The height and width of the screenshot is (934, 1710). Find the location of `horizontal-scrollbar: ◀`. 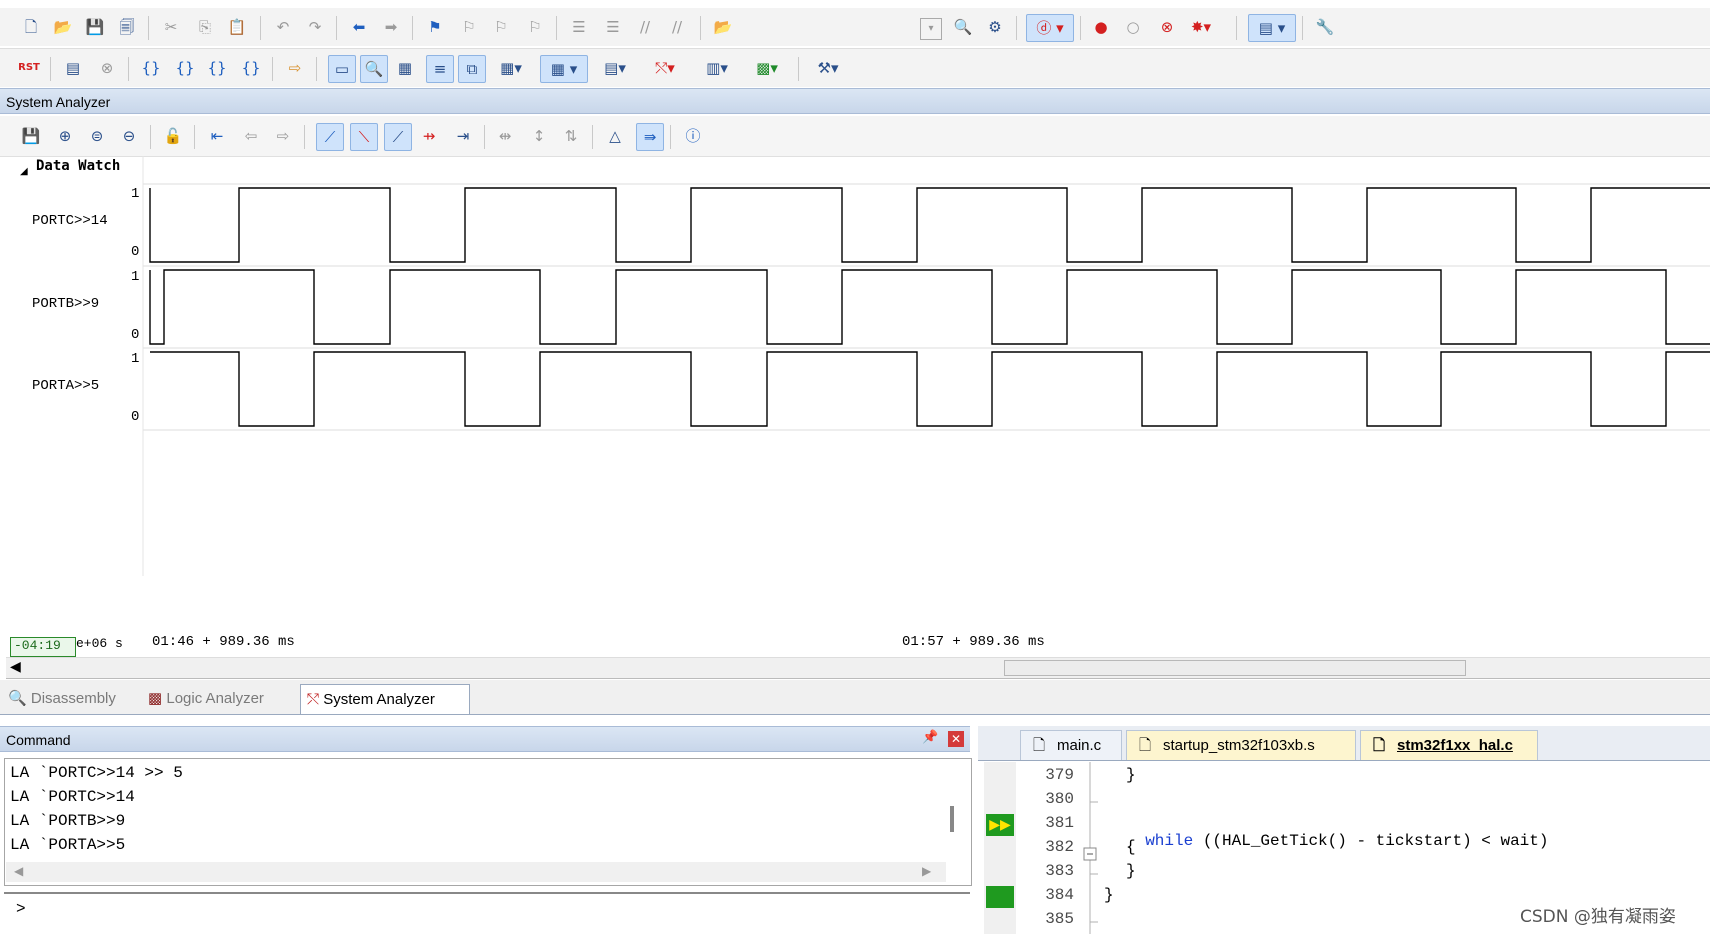

horizontal-scrollbar: ◀ is located at coordinates (858, 668).